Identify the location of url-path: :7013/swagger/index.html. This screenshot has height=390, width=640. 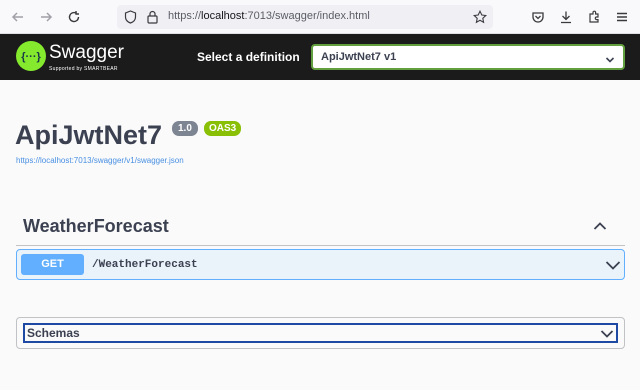
(307, 16).